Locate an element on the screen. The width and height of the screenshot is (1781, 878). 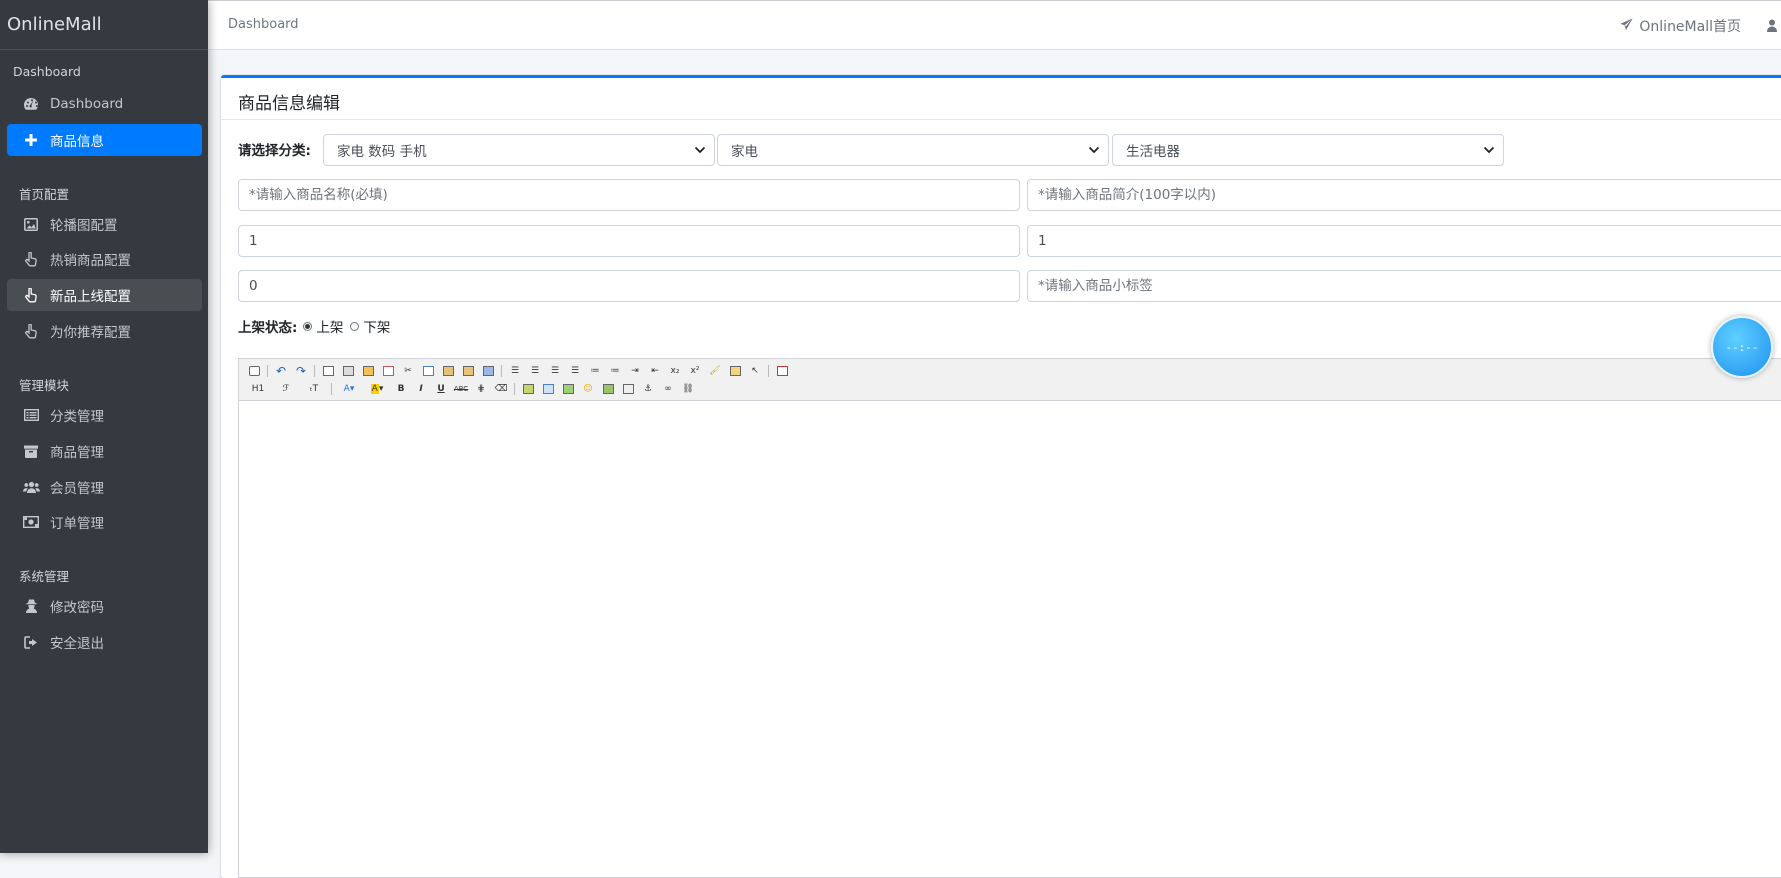
indent-icon: ⇥ is located at coordinates (635, 371).